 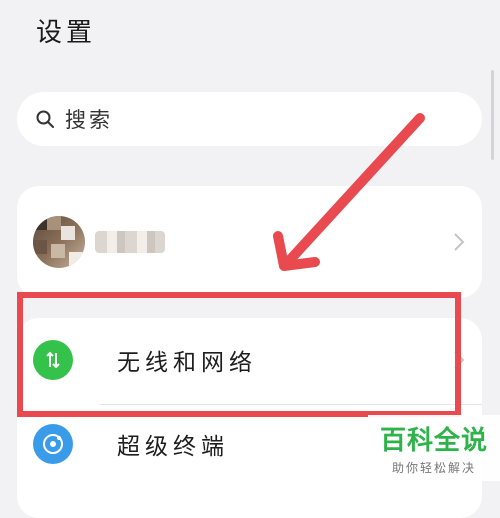 I want to click on watermark: 百科全说 助你轻松解决, so click(x=434, y=448).